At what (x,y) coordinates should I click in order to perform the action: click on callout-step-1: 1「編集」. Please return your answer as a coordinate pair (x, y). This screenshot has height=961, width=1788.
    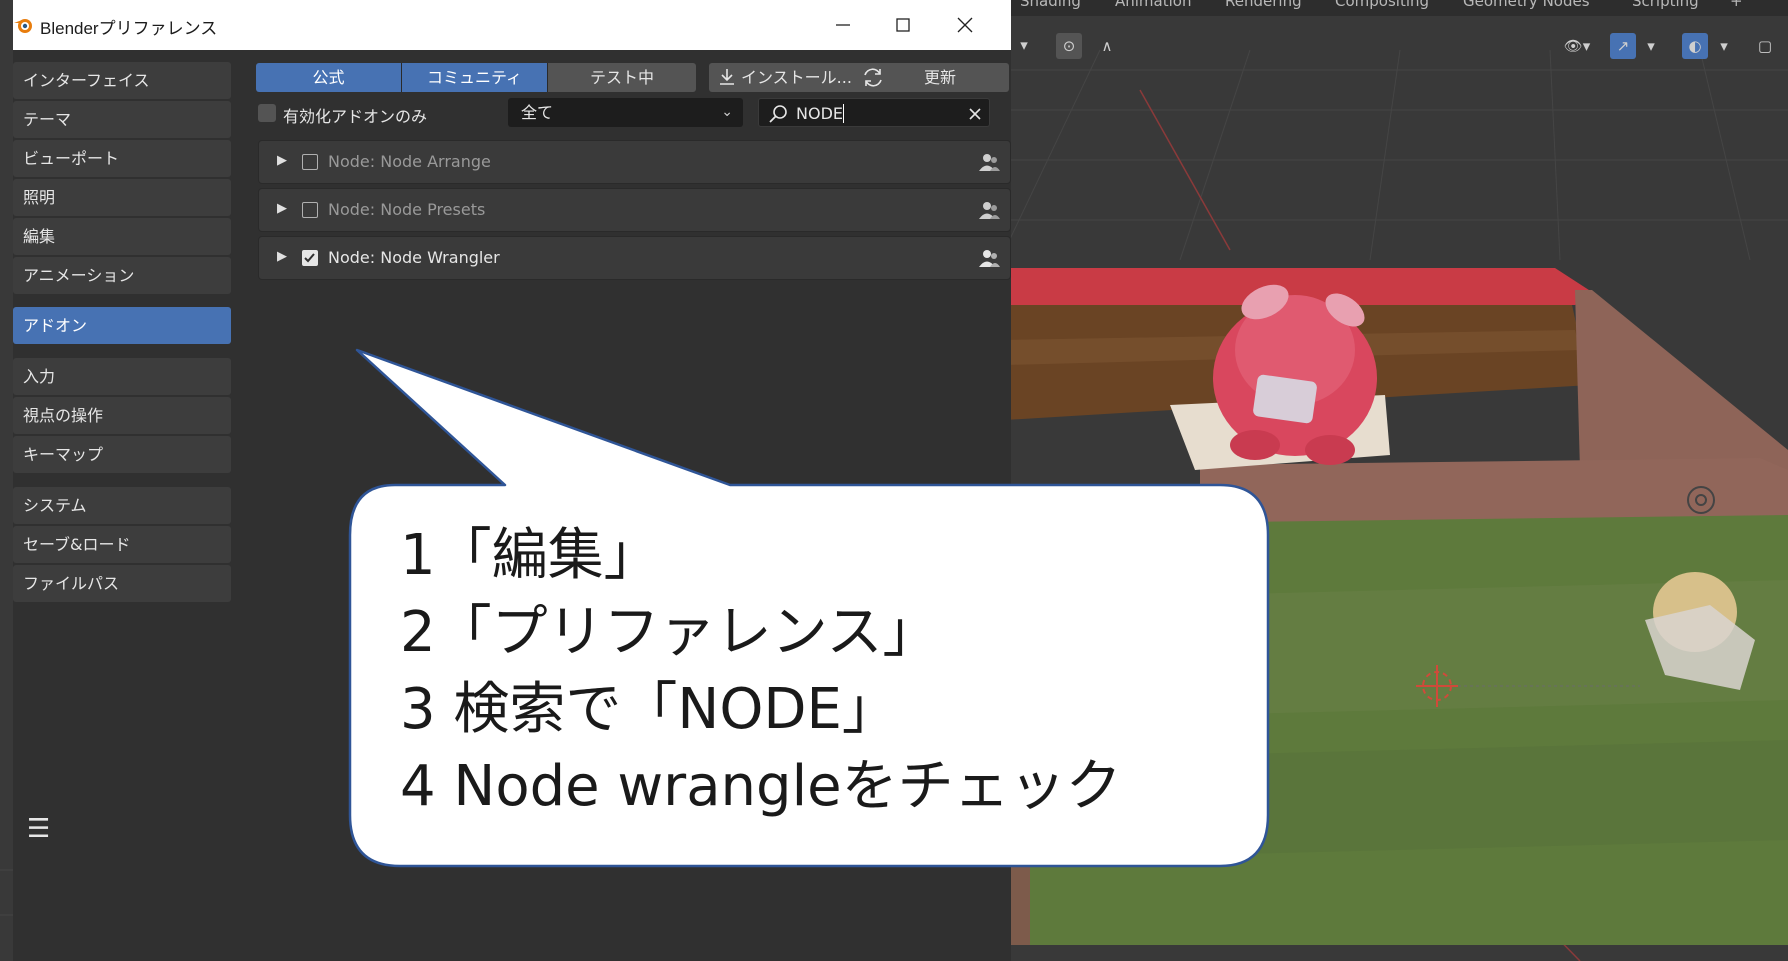
    Looking at the image, I should click on (530, 555).